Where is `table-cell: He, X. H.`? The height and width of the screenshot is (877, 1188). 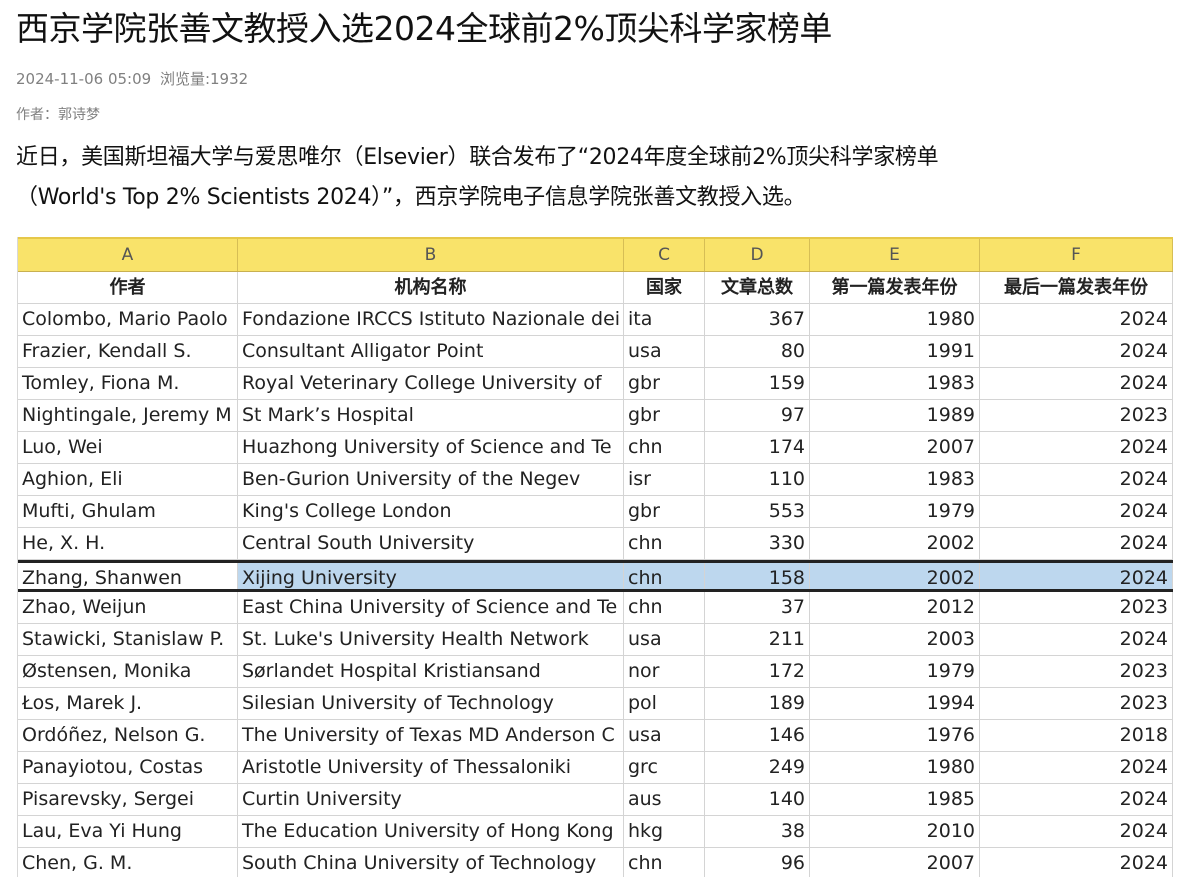 table-cell: He, X. H. is located at coordinates (128, 543).